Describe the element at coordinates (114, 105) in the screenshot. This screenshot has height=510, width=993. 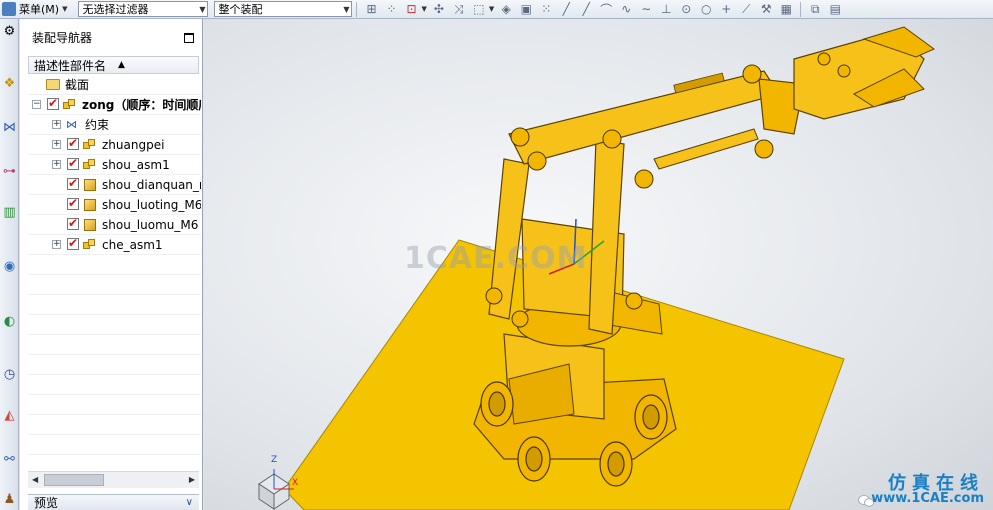
I see `tree-row-root-assembly: − zong（顺序：时间顺序` at that location.